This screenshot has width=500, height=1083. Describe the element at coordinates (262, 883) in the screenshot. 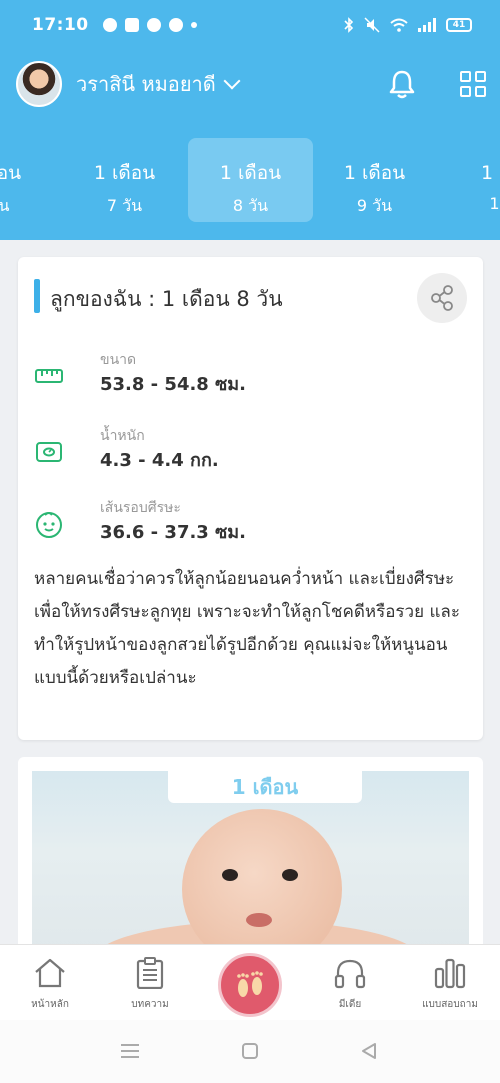

I see `baby-head` at that location.